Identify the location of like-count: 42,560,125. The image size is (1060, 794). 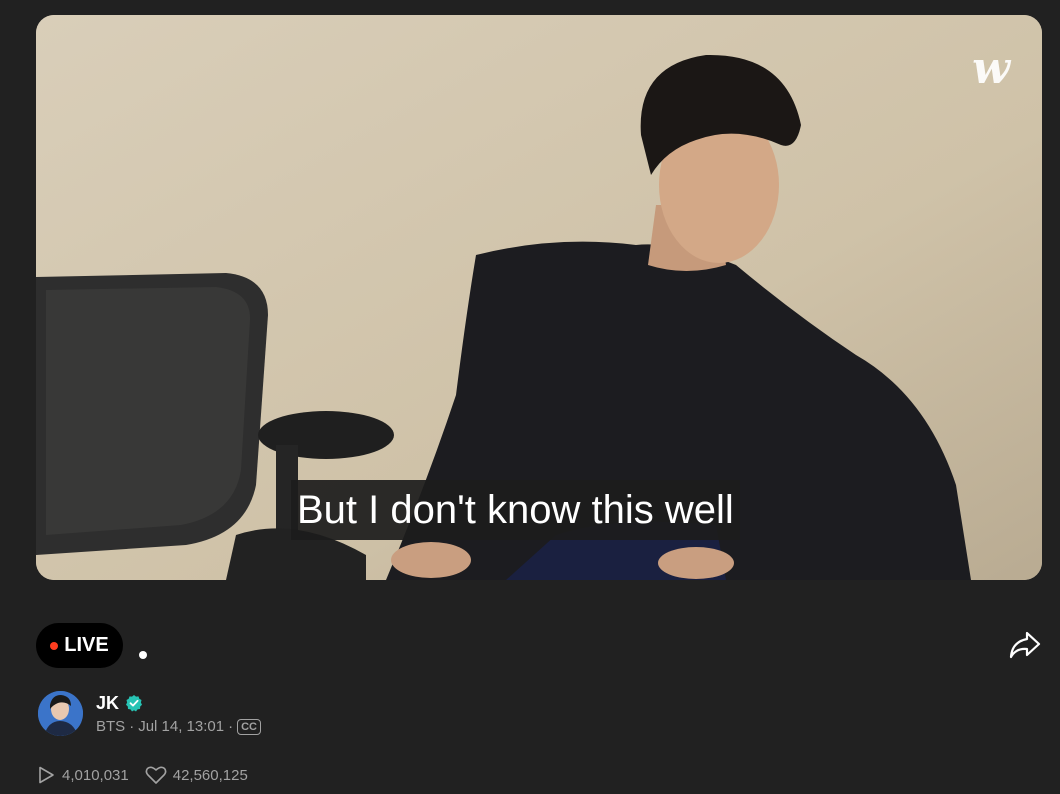
(196, 775).